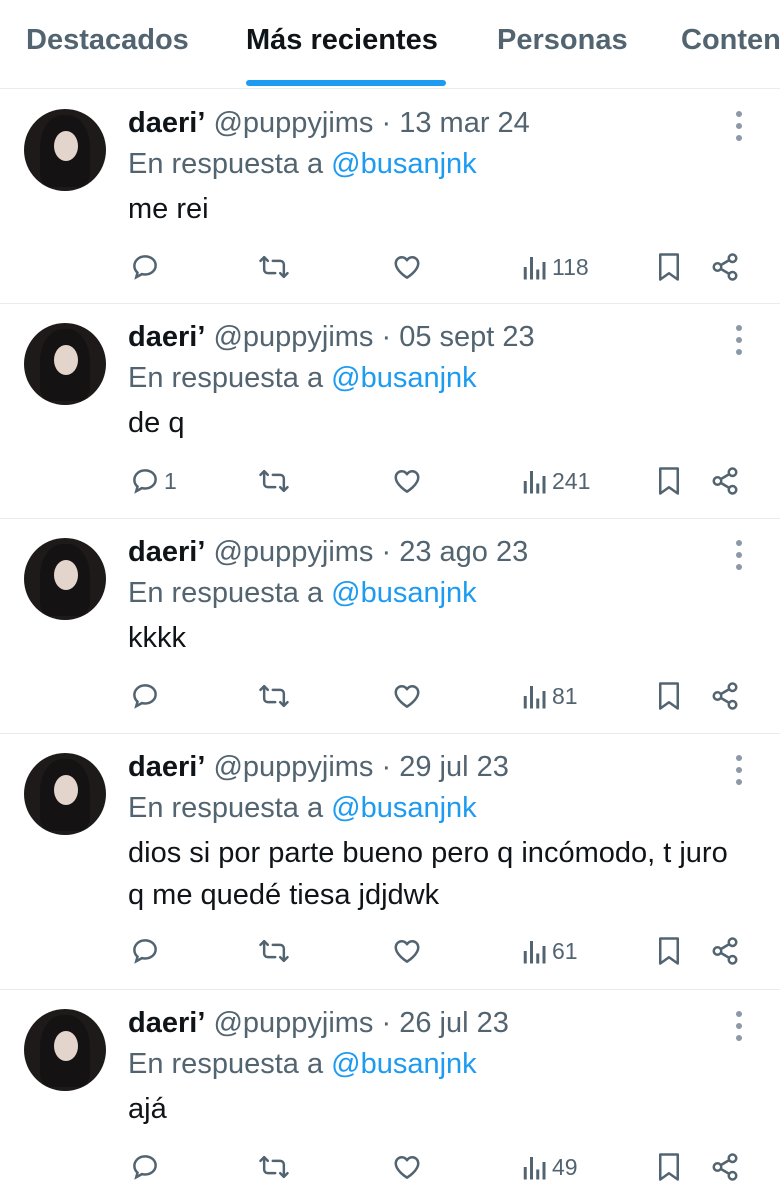 This screenshot has width=780, height=1200. I want to click on tweet-actions: 81, so click(390, 696).